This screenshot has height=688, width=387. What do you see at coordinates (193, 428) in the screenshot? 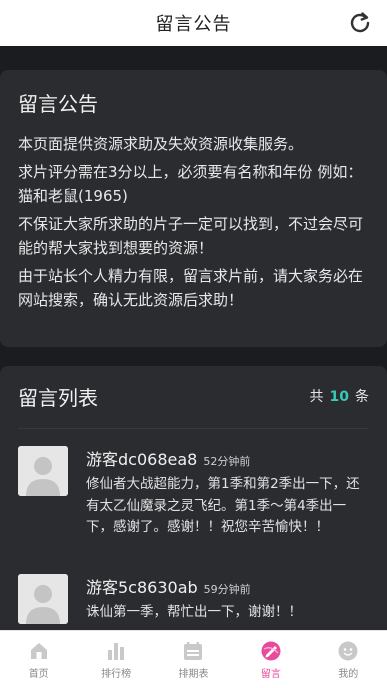
I see `divider` at bounding box center [193, 428].